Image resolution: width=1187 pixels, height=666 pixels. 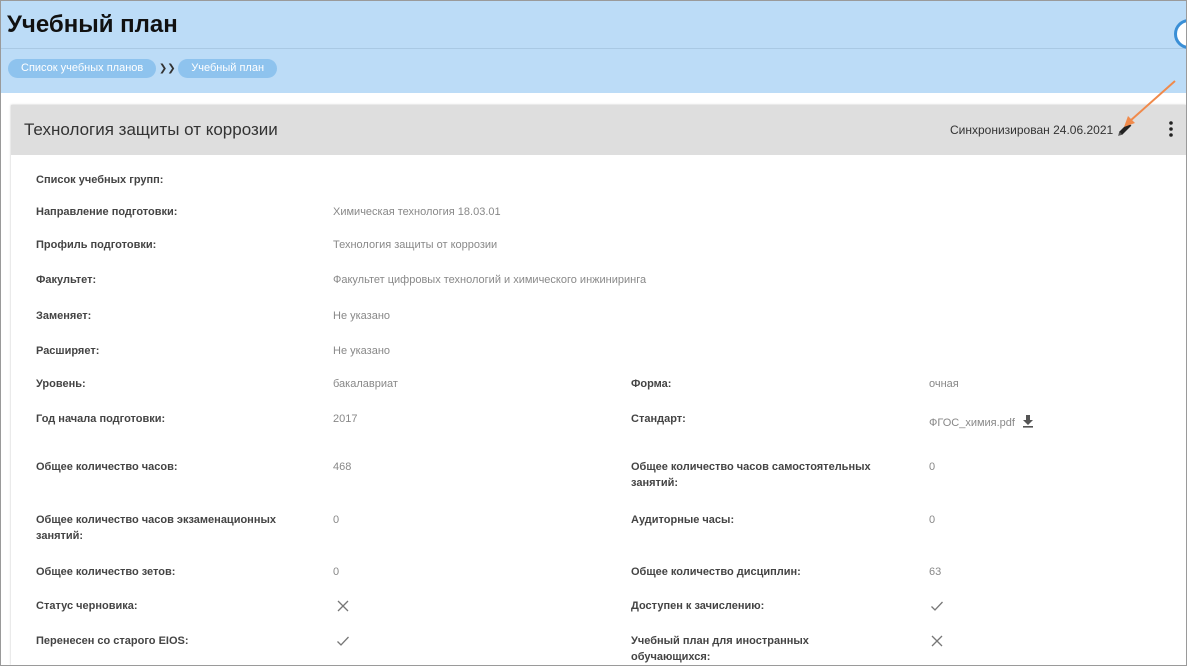 I want to click on start-year-value: 2017, so click(x=345, y=419).